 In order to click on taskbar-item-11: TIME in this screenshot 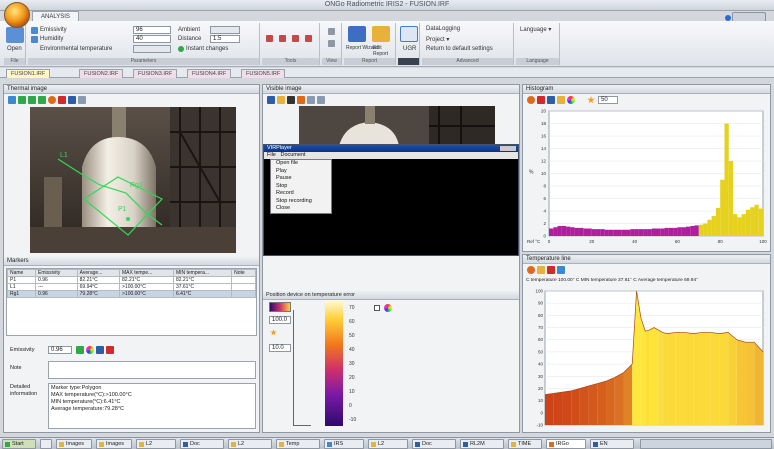, I will do `click(525, 444)`.